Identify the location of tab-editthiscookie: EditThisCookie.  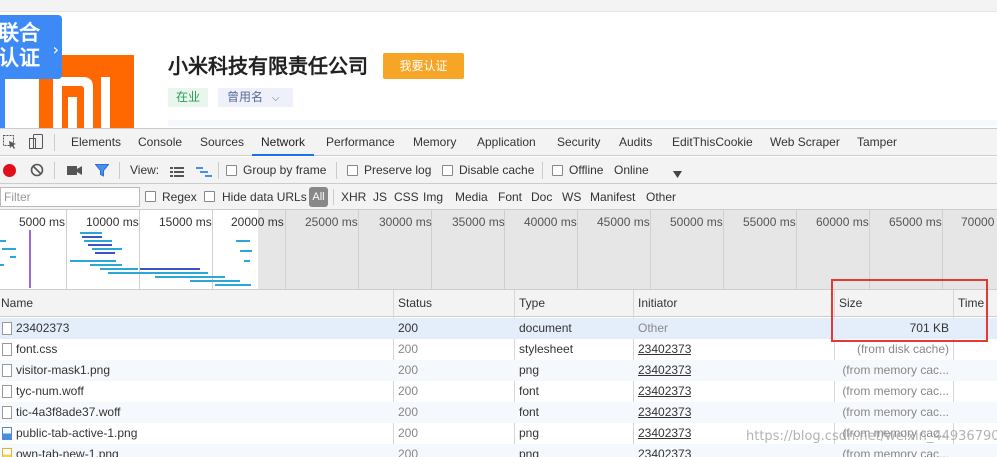
(712, 142).